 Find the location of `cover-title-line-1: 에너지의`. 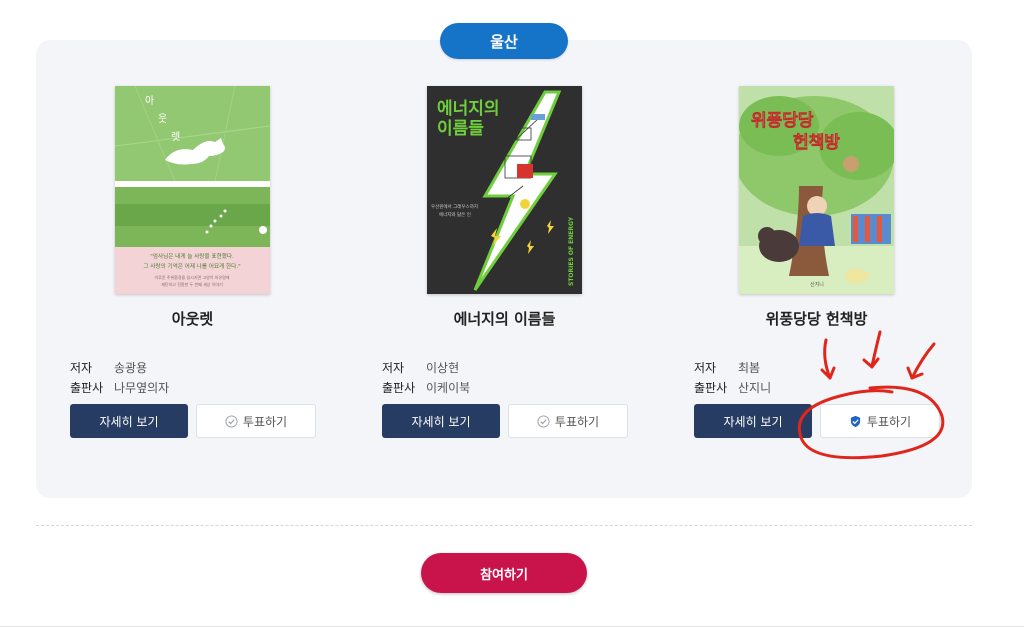

cover-title-line-1: 에너지의 is located at coordinates (468, 109).